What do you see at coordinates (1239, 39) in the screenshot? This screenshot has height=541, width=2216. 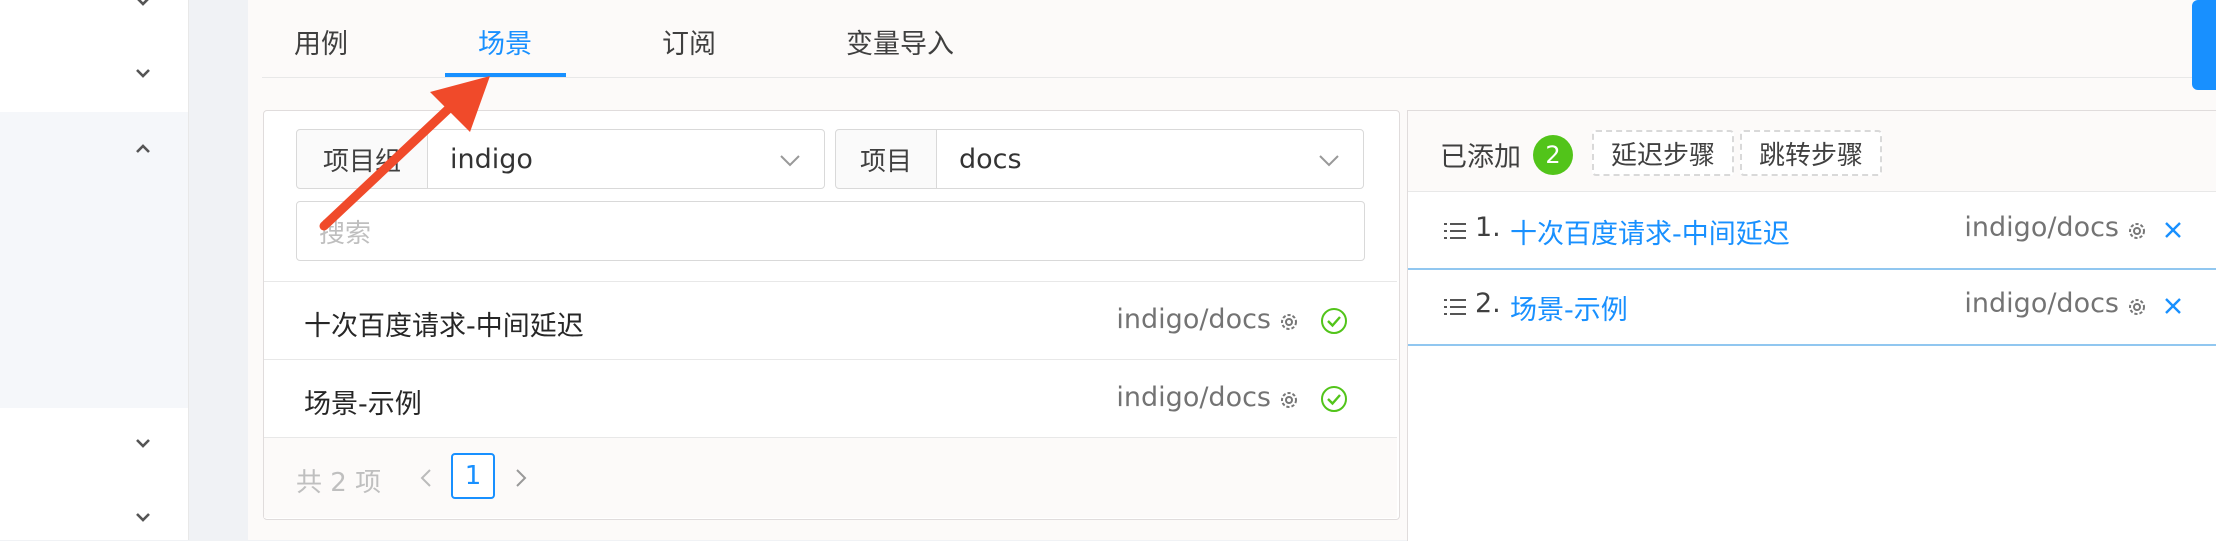 I see `tab-bar` at bounding box center [1239, 39].